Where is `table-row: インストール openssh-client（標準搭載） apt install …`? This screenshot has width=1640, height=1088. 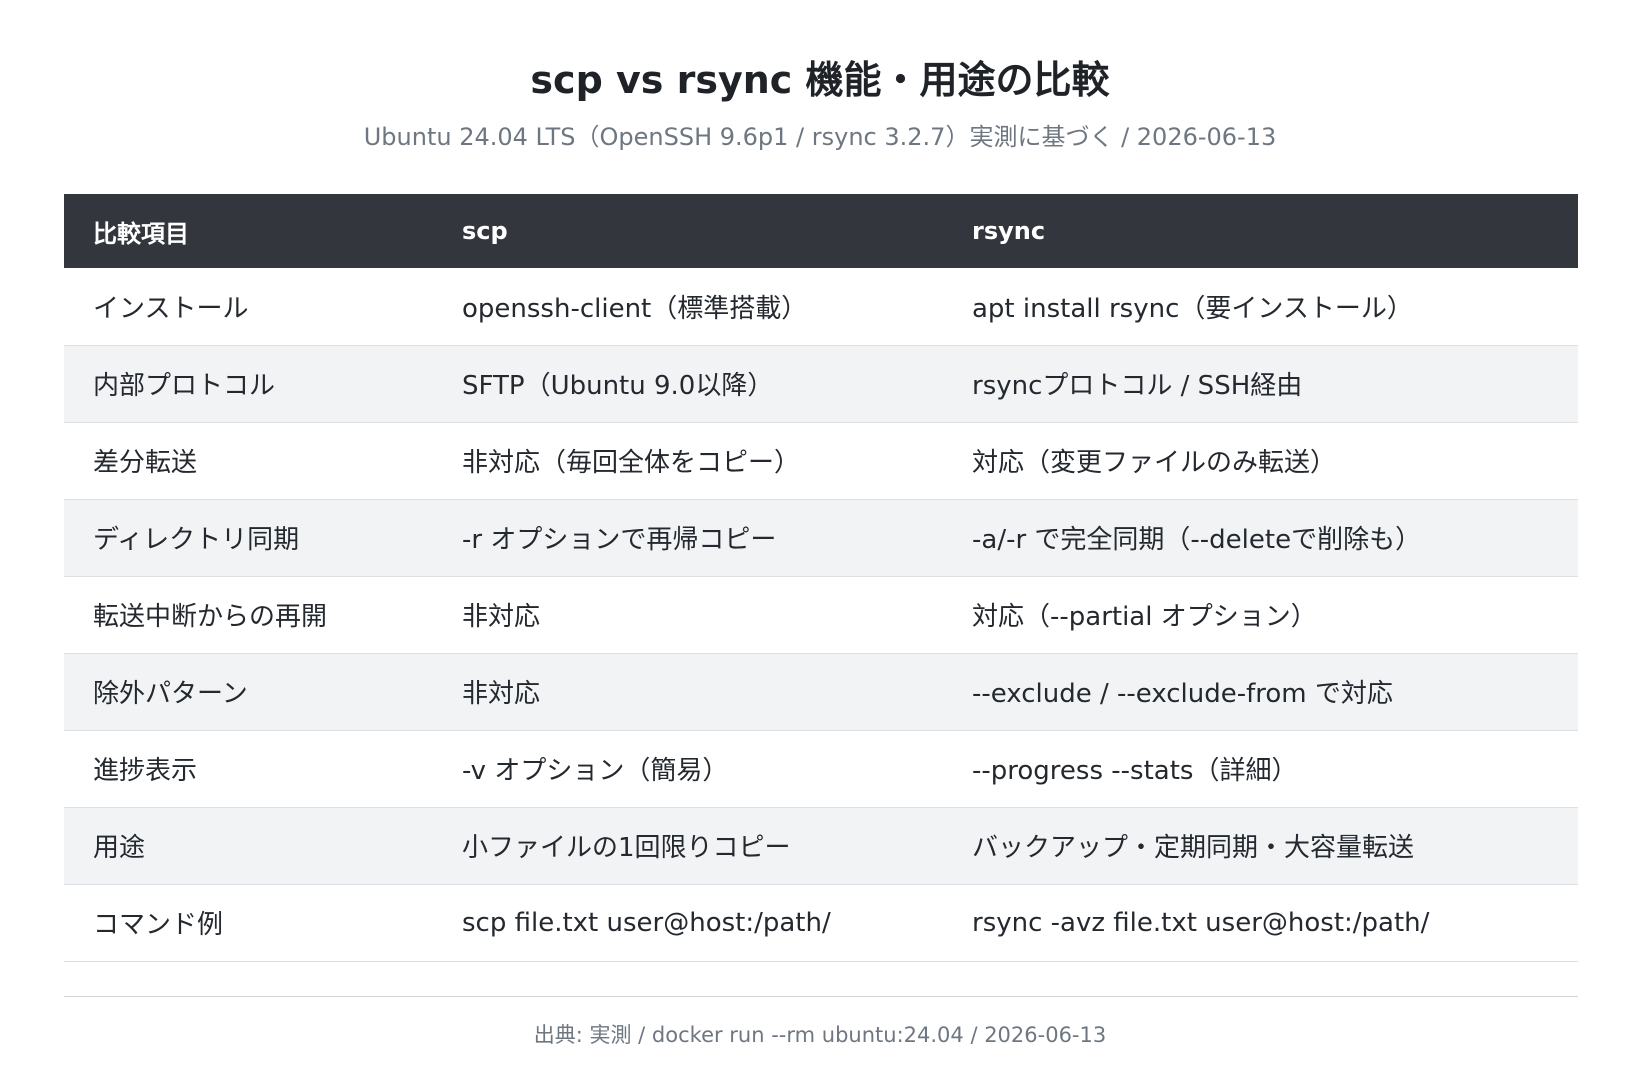 table-row: インストール openssh-client（標準搭載） apt install … is located at coordinates (821, 306).